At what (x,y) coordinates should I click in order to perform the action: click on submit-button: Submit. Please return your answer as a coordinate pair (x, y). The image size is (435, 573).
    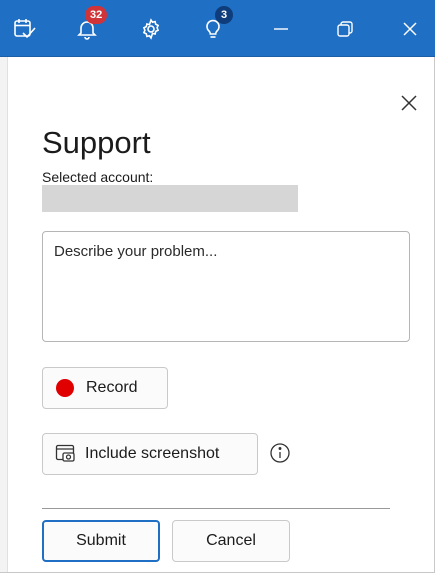
    Looking at the image, I should click on (101, 541).